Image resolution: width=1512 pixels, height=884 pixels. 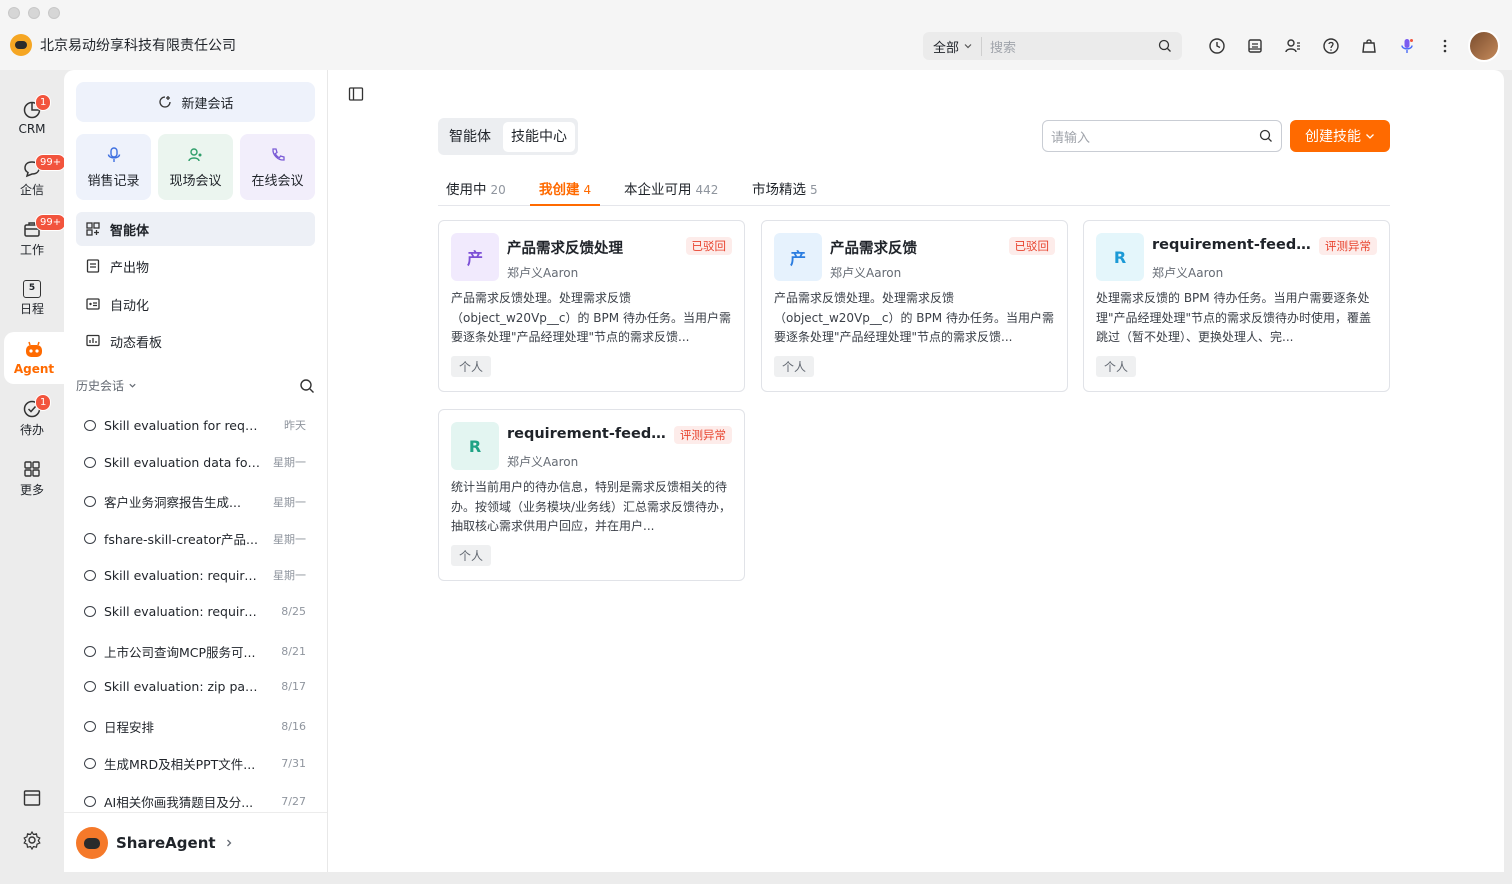 I want to click on history-item: Skill evaluation for require...昨天, so click(x=195, y=425).